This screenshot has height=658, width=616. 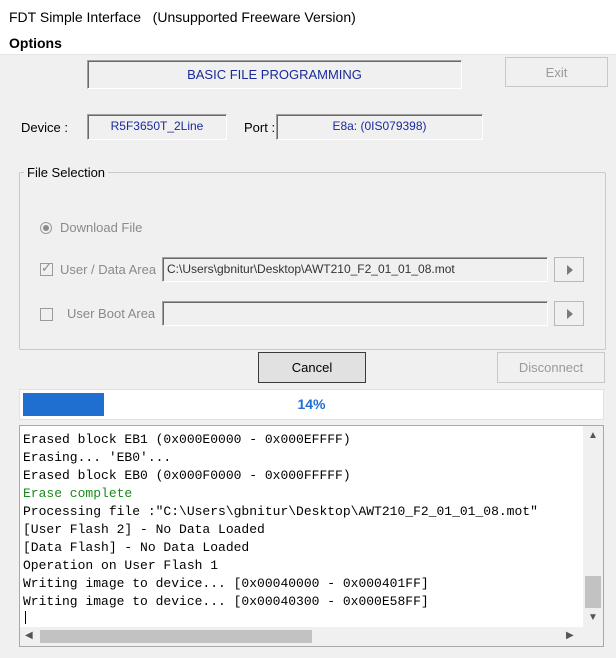 I want to click on cancel-label: Cancel, so click(x=312, y=367).